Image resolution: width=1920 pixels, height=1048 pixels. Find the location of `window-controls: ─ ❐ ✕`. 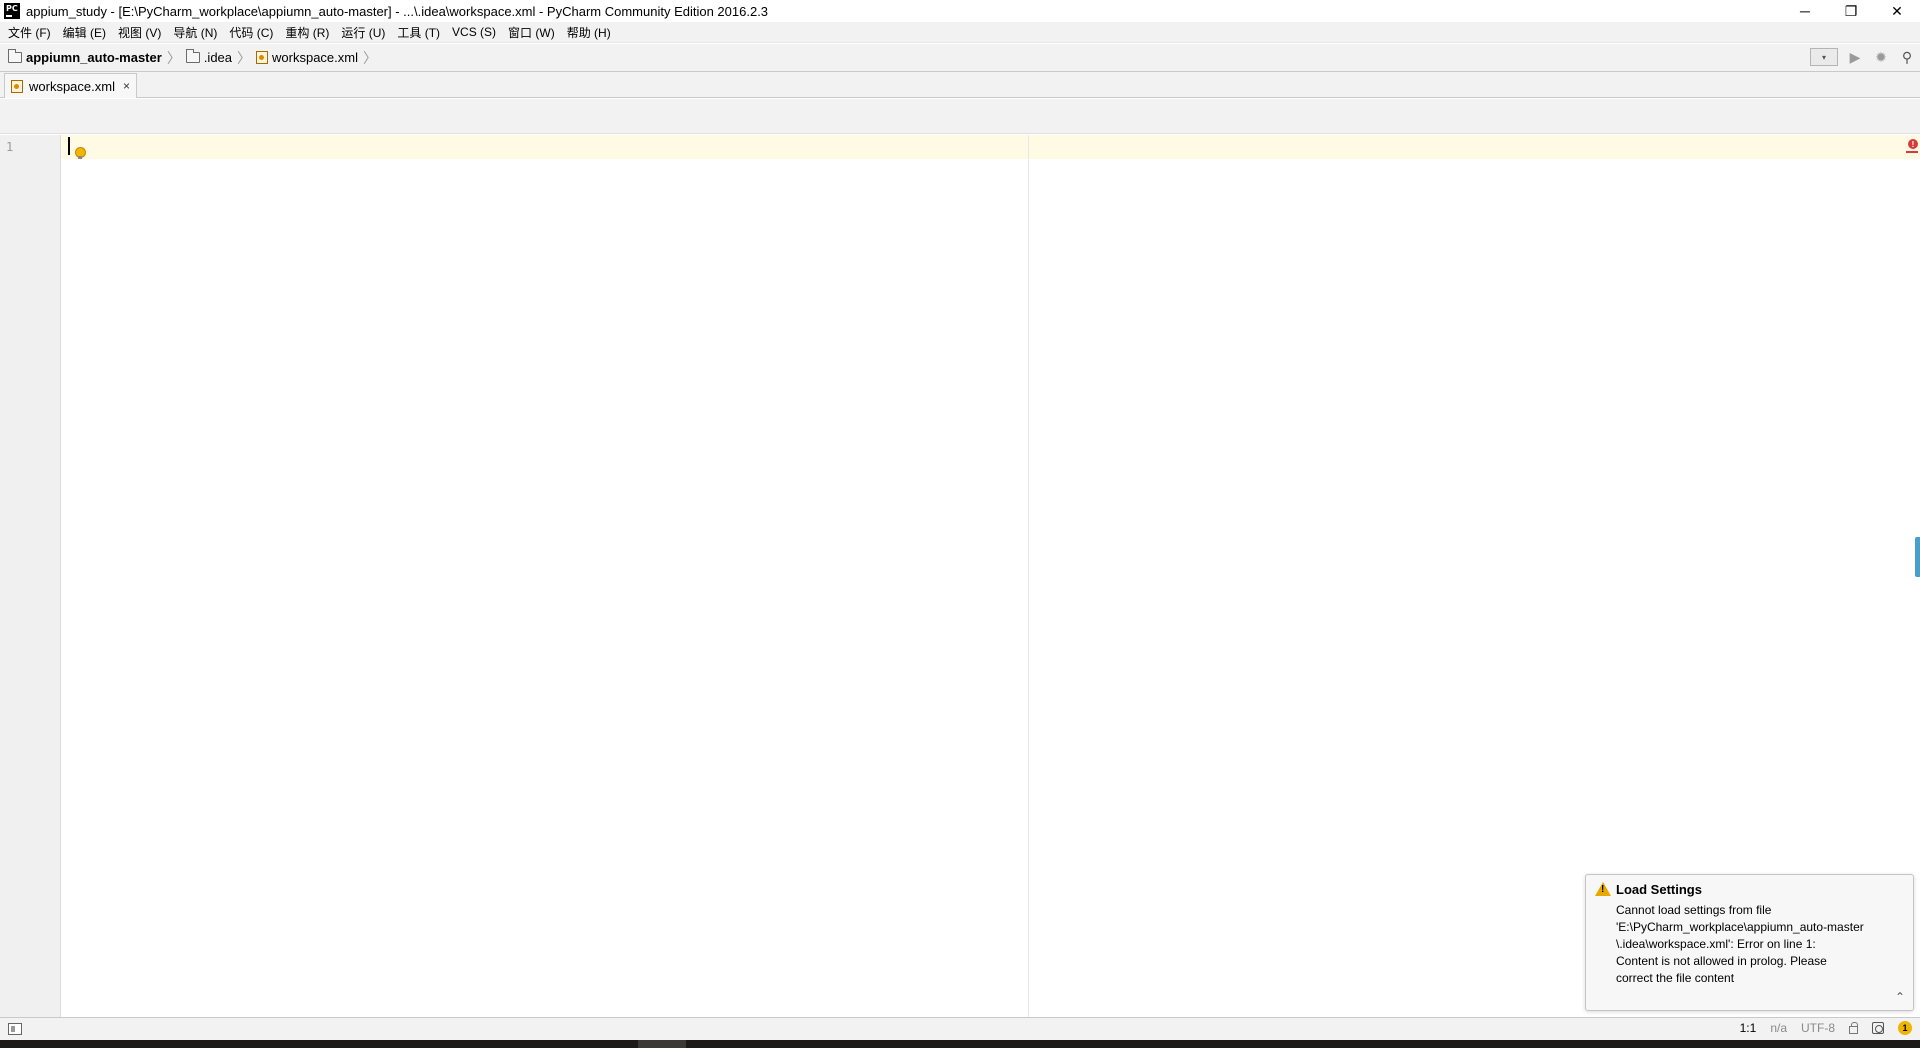

window-controls: ─ ❐ ✕ is located at coordinates (1851, 11).